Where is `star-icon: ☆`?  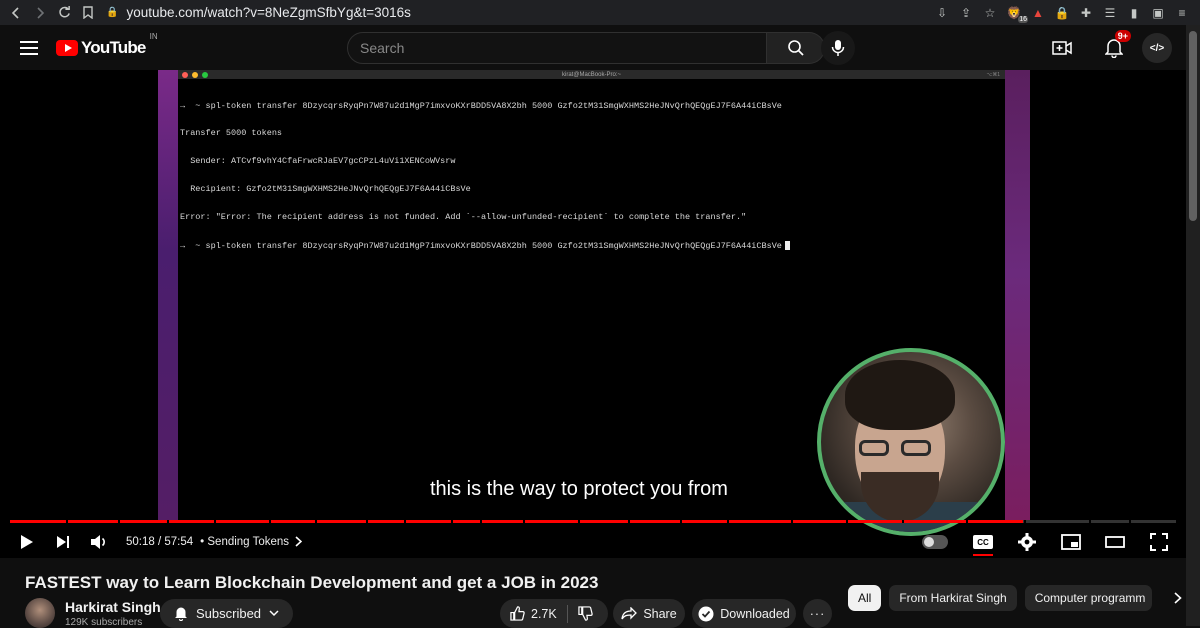
star-icon: ☆ is located at coordinates (990, 13).